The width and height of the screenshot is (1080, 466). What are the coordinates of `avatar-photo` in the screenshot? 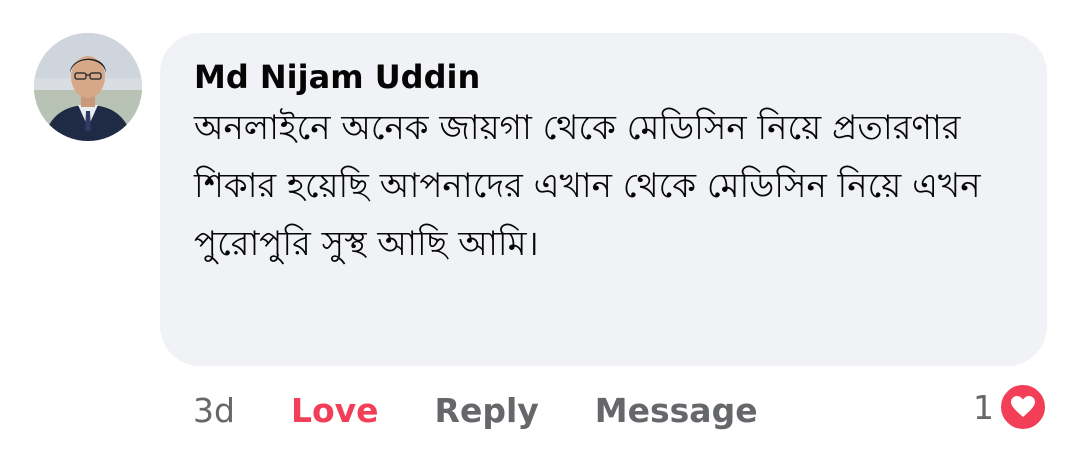 It's located at (88, 87).